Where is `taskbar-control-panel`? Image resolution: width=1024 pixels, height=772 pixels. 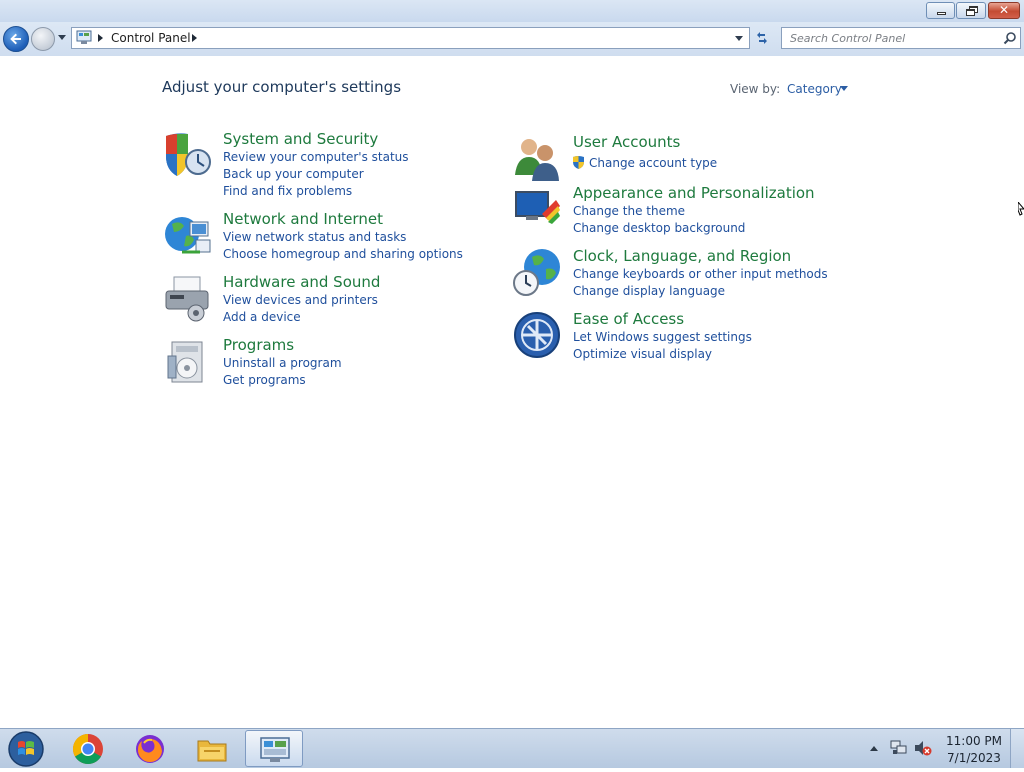 taskbar-control-panel is located at coordinates (274, 748).